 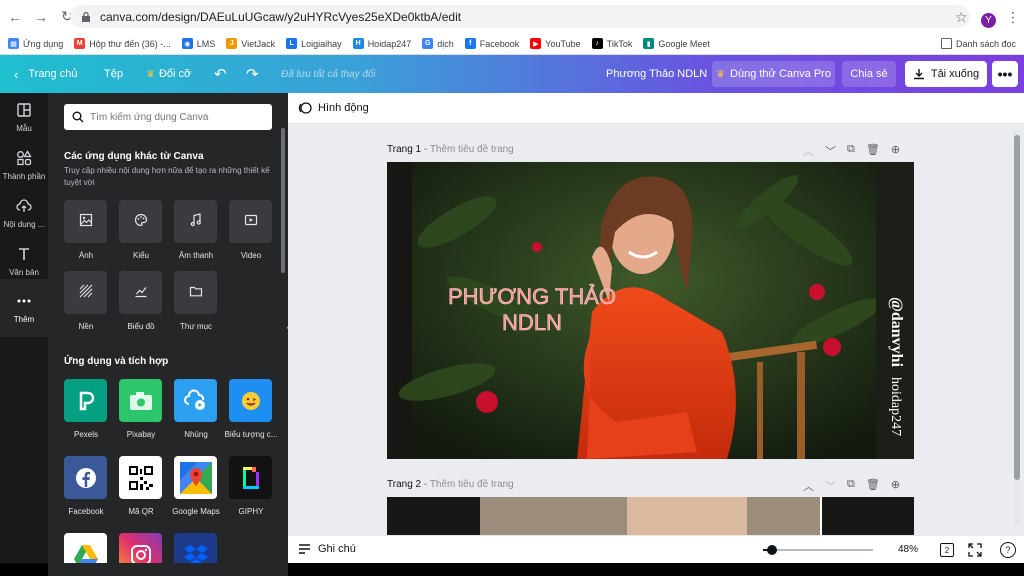 I want to click on canvas-scrollbar, so click(x=1017, y=327).